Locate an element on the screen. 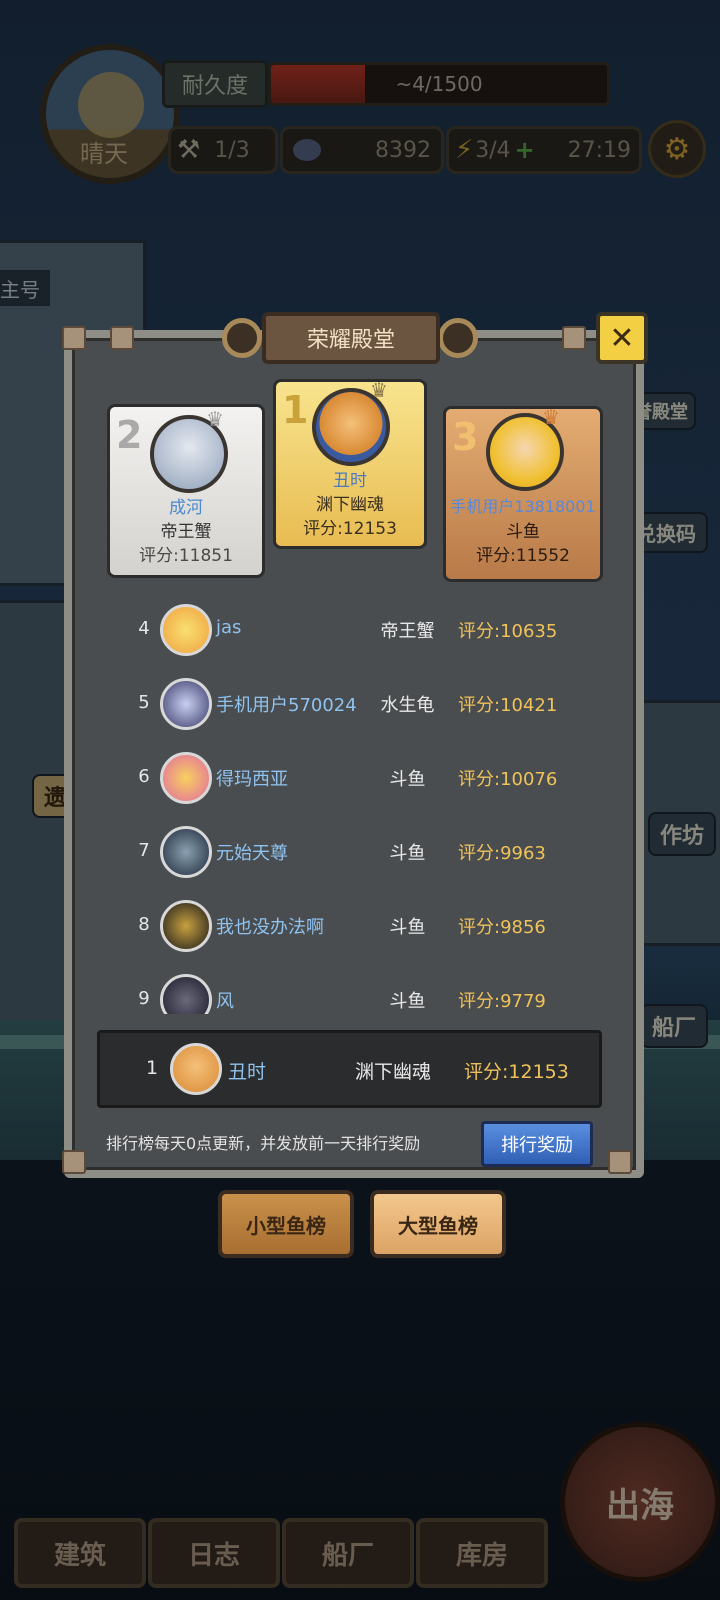 The width and height of the screenshot is (720, 1600). title-ring-right is located at coordinates (458, 338).